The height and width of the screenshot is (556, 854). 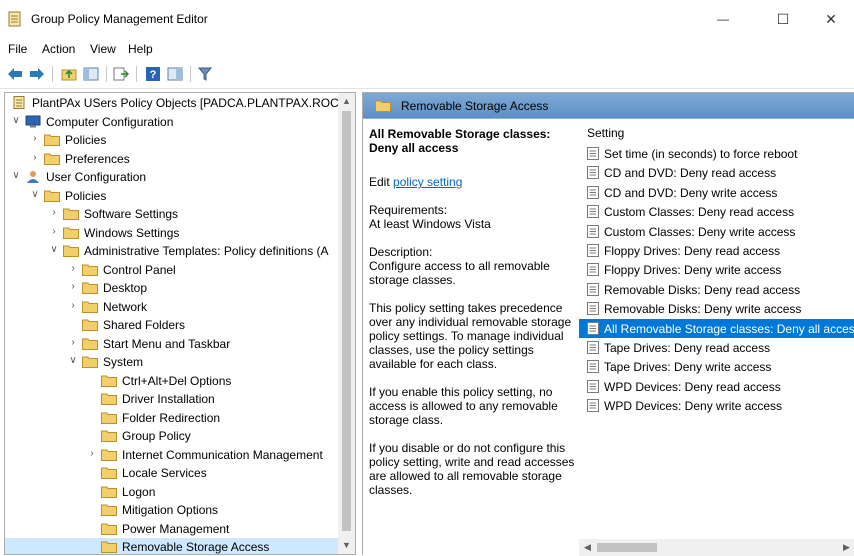 What do you see at coordinates (173, 546) in the screenshot?
I see `tree-item: Removable Storage Access` at bounding box center [173, 546].